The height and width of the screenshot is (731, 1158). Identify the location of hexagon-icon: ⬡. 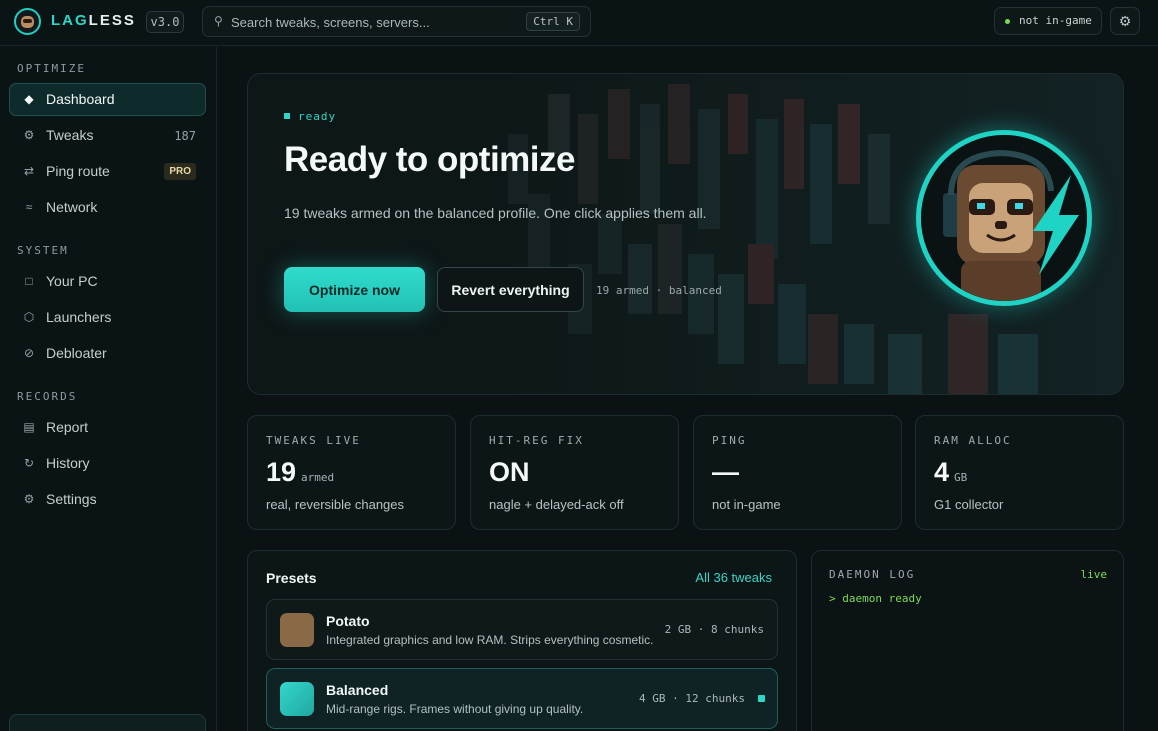
(29, 317).